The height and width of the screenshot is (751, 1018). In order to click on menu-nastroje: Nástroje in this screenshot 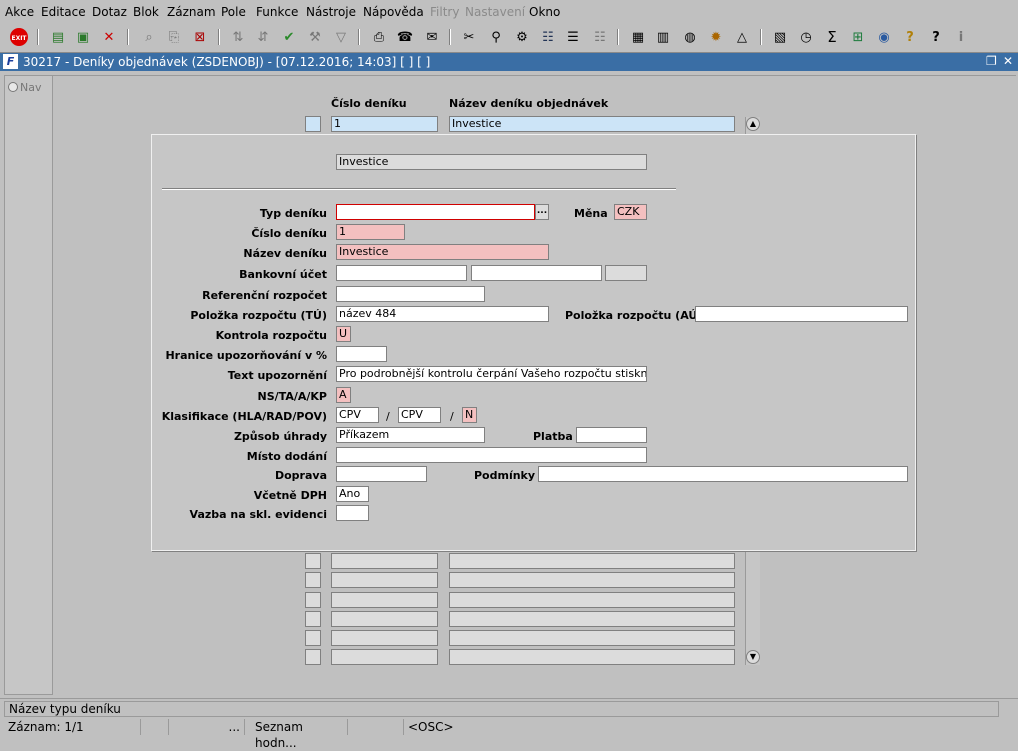, I will do `click(331, 12)`.